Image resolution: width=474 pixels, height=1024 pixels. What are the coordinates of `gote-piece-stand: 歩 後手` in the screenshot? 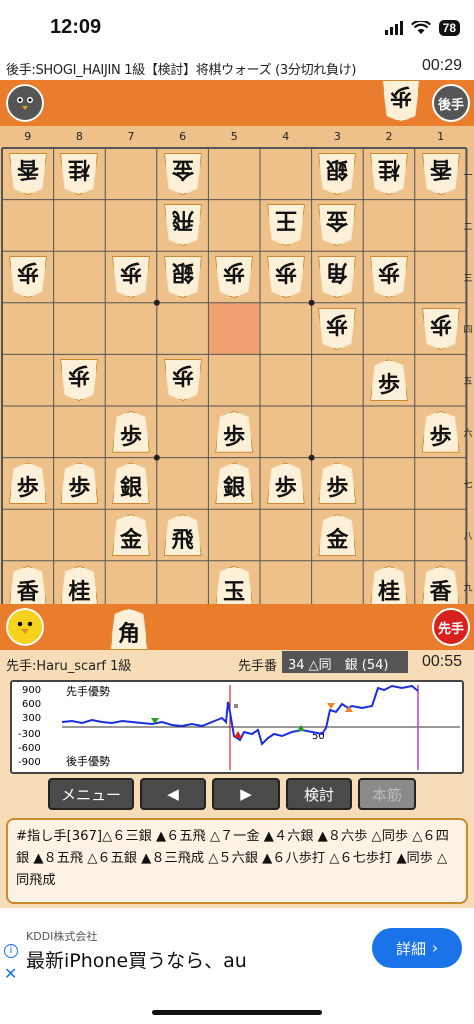 It's located at (237, 103).